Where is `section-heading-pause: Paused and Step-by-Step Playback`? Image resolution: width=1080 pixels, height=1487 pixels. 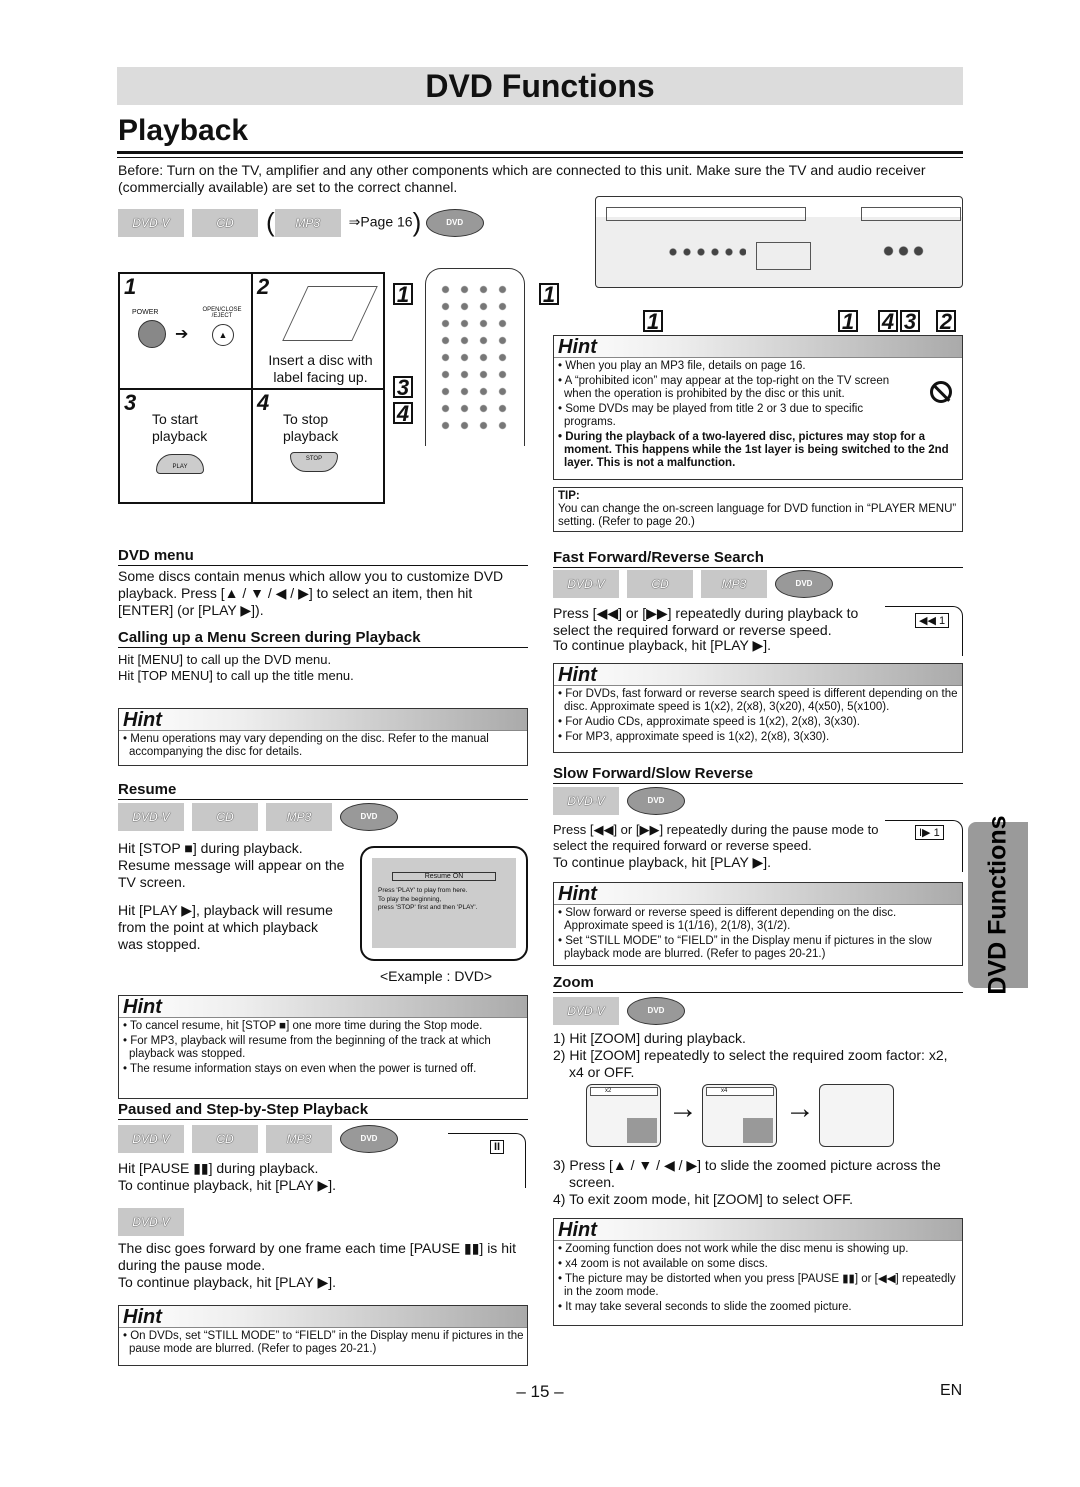 section-heading-pause: Paused and Step-by-Step Playback is located at coordinates (323, 1110).